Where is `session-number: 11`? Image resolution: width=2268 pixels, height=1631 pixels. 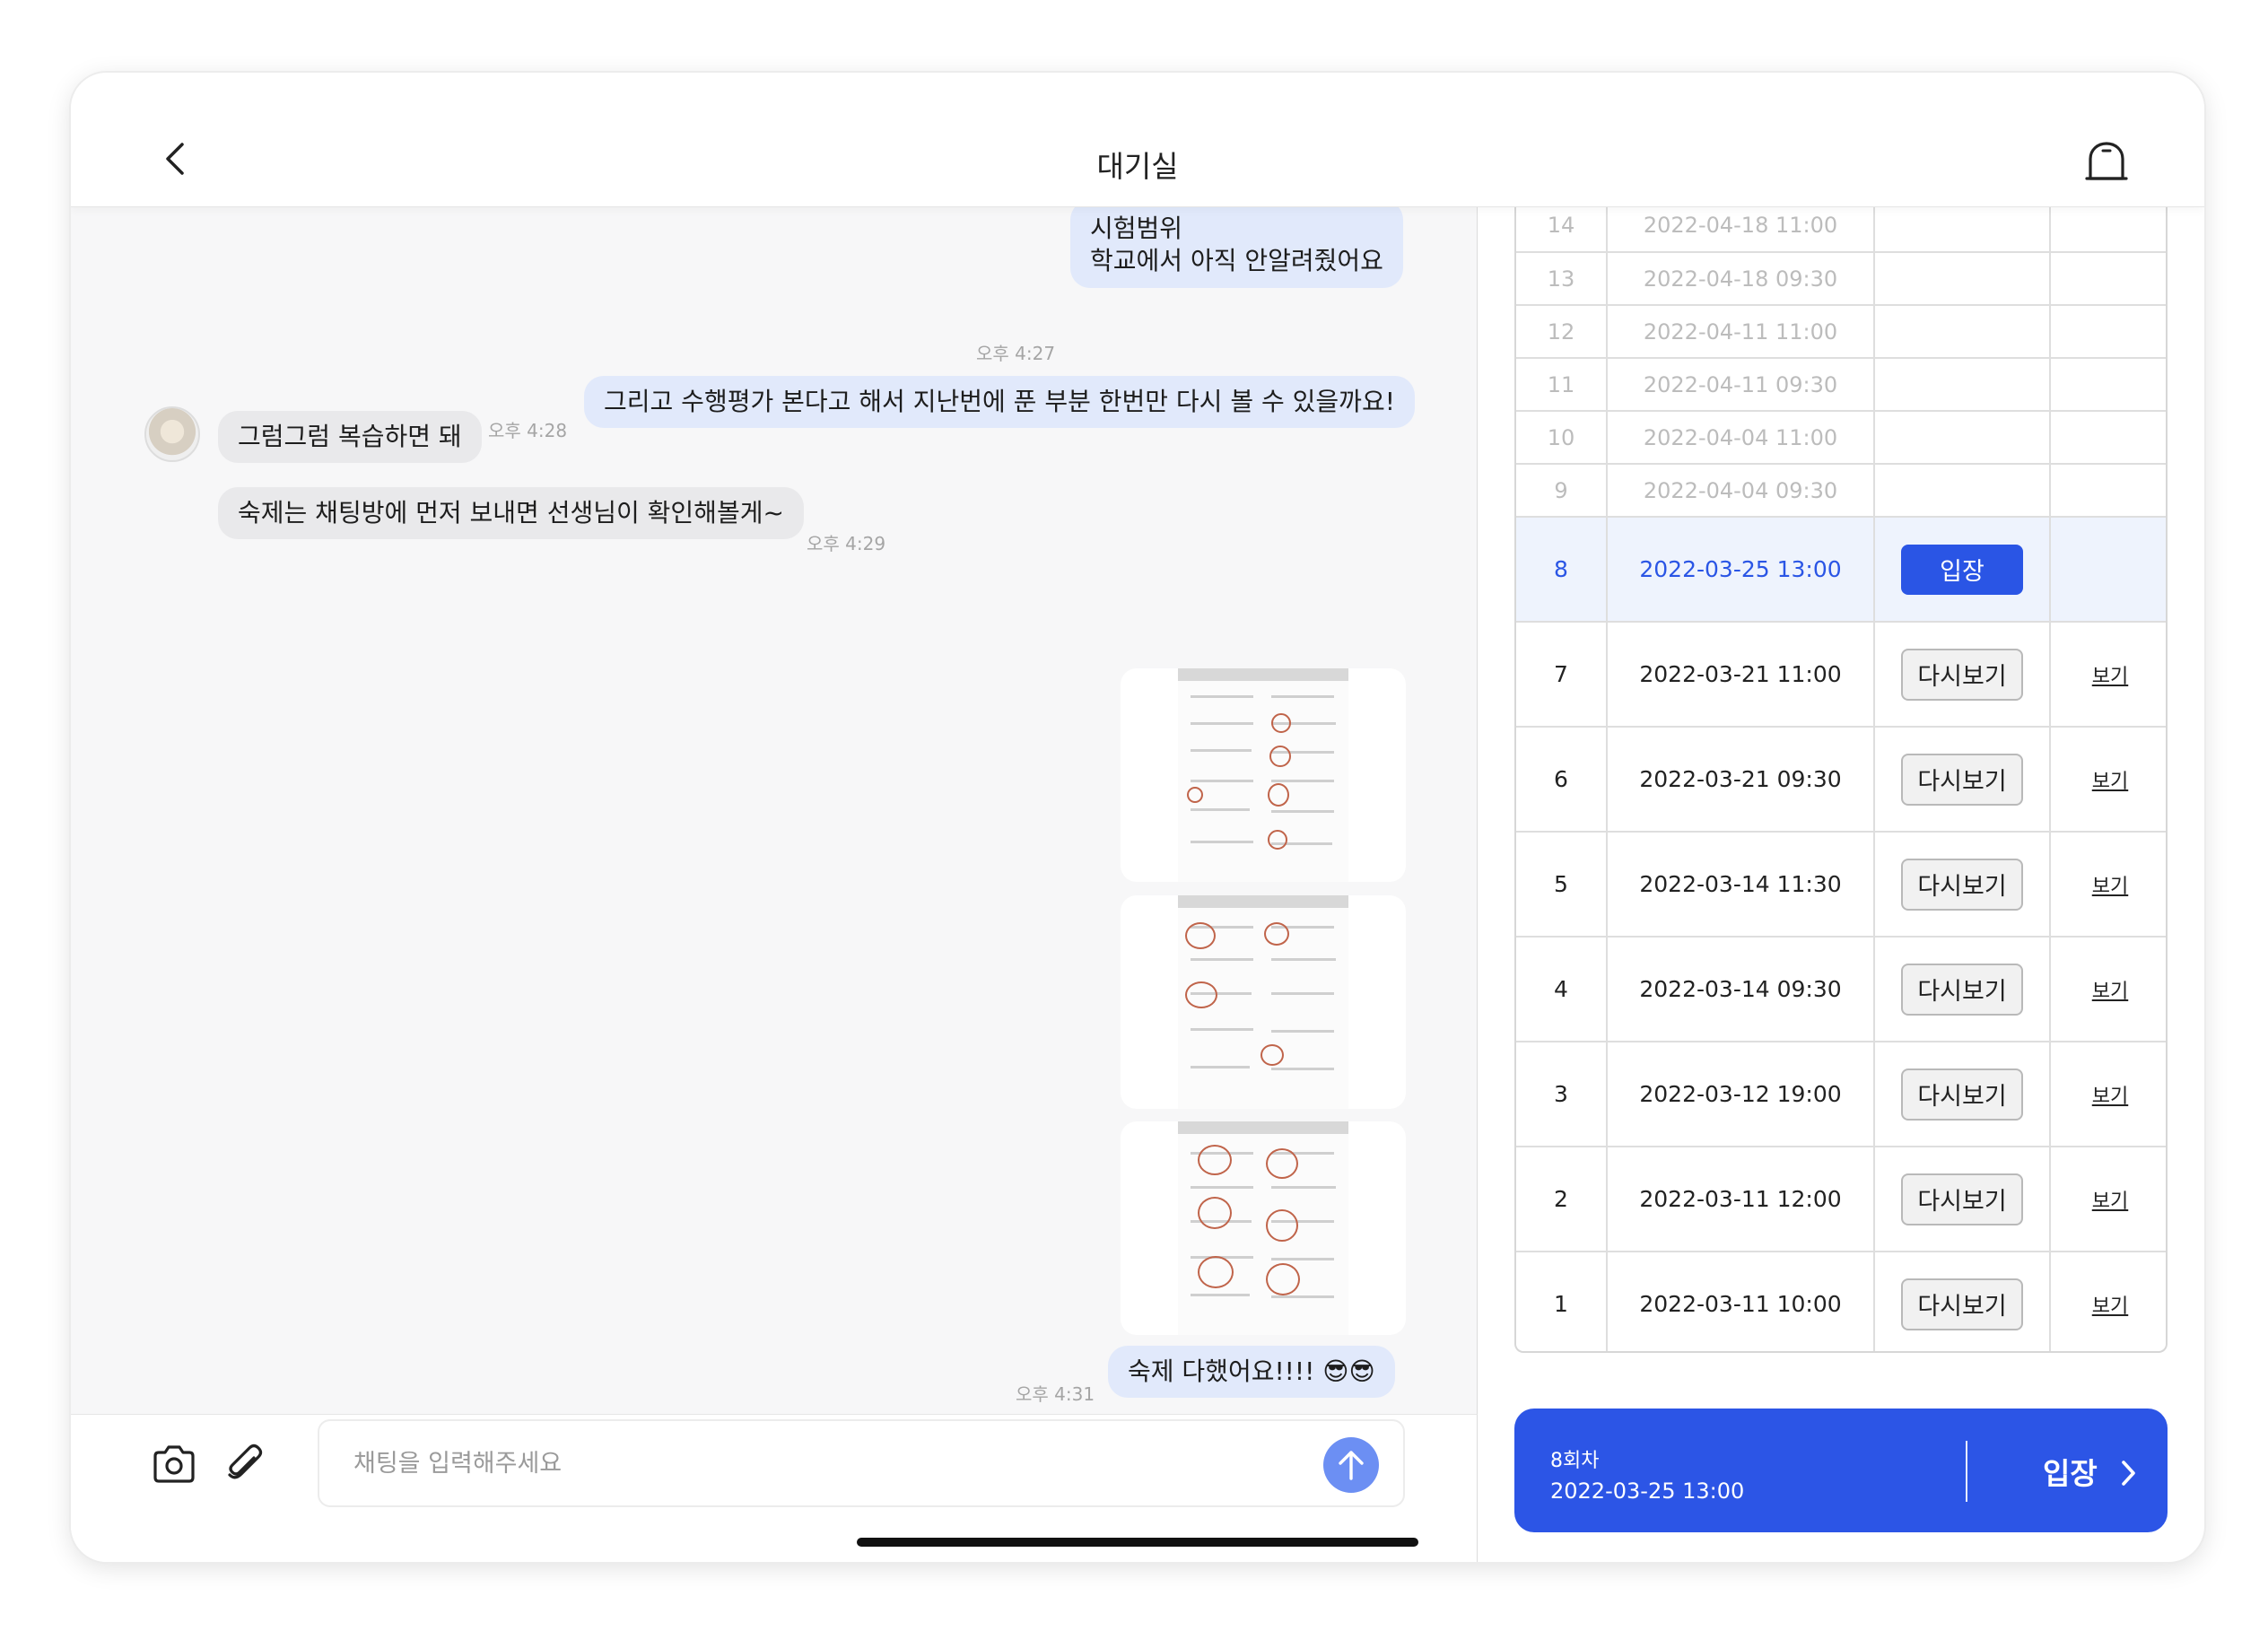
session-number: 11 is located at coordinates (1562, 384).